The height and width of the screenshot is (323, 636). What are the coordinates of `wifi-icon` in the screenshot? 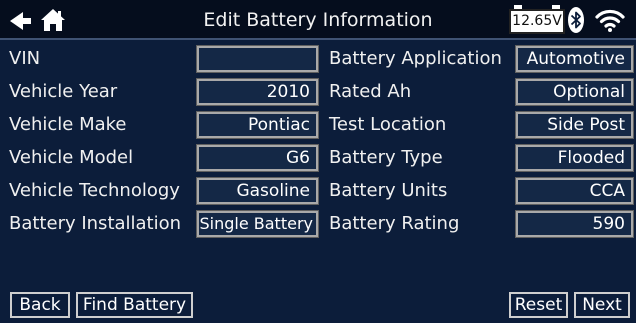 It's located at (610, 20).